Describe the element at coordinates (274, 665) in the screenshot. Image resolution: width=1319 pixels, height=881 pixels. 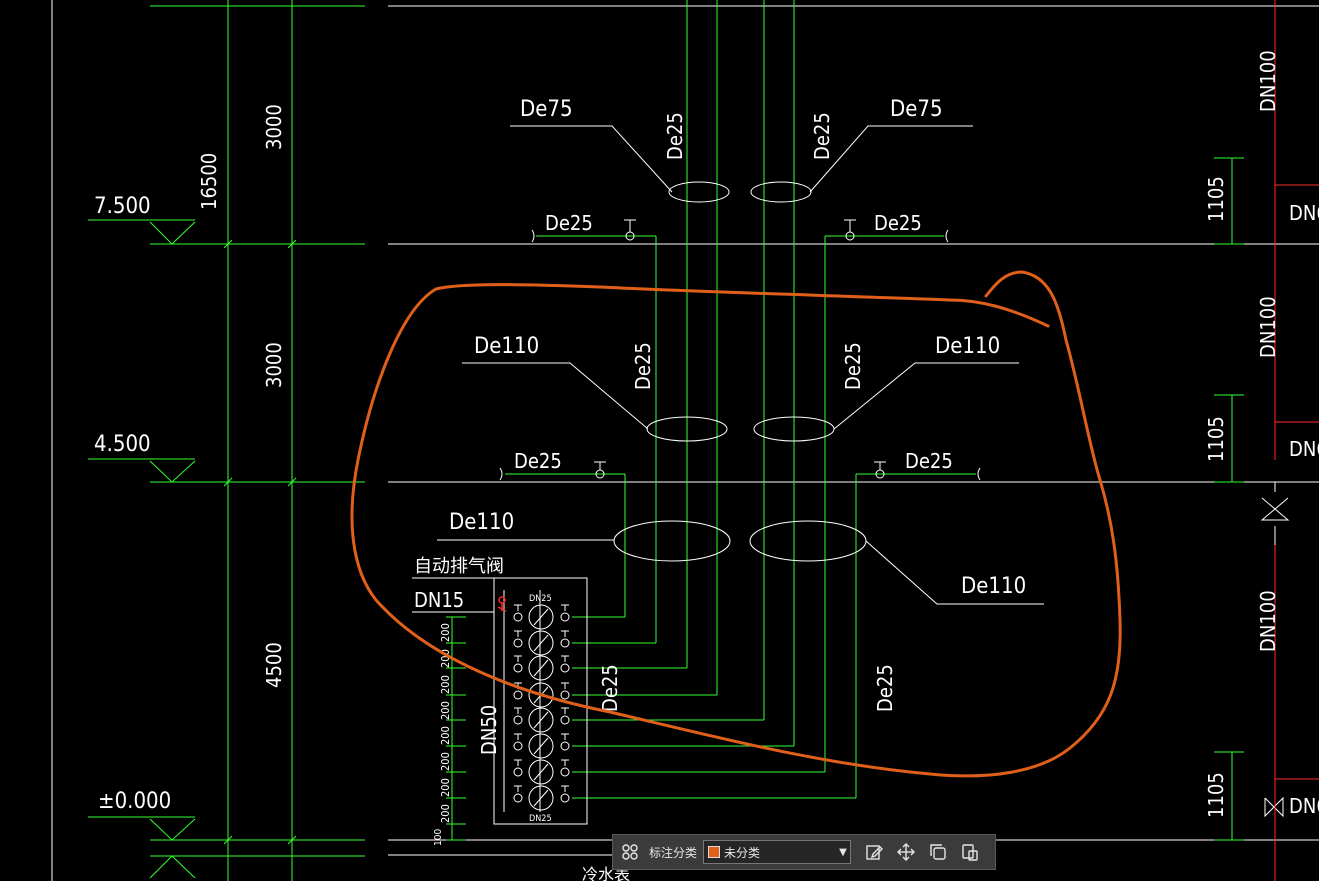
I see `floor-height-dim-lower: 4500` at that location.